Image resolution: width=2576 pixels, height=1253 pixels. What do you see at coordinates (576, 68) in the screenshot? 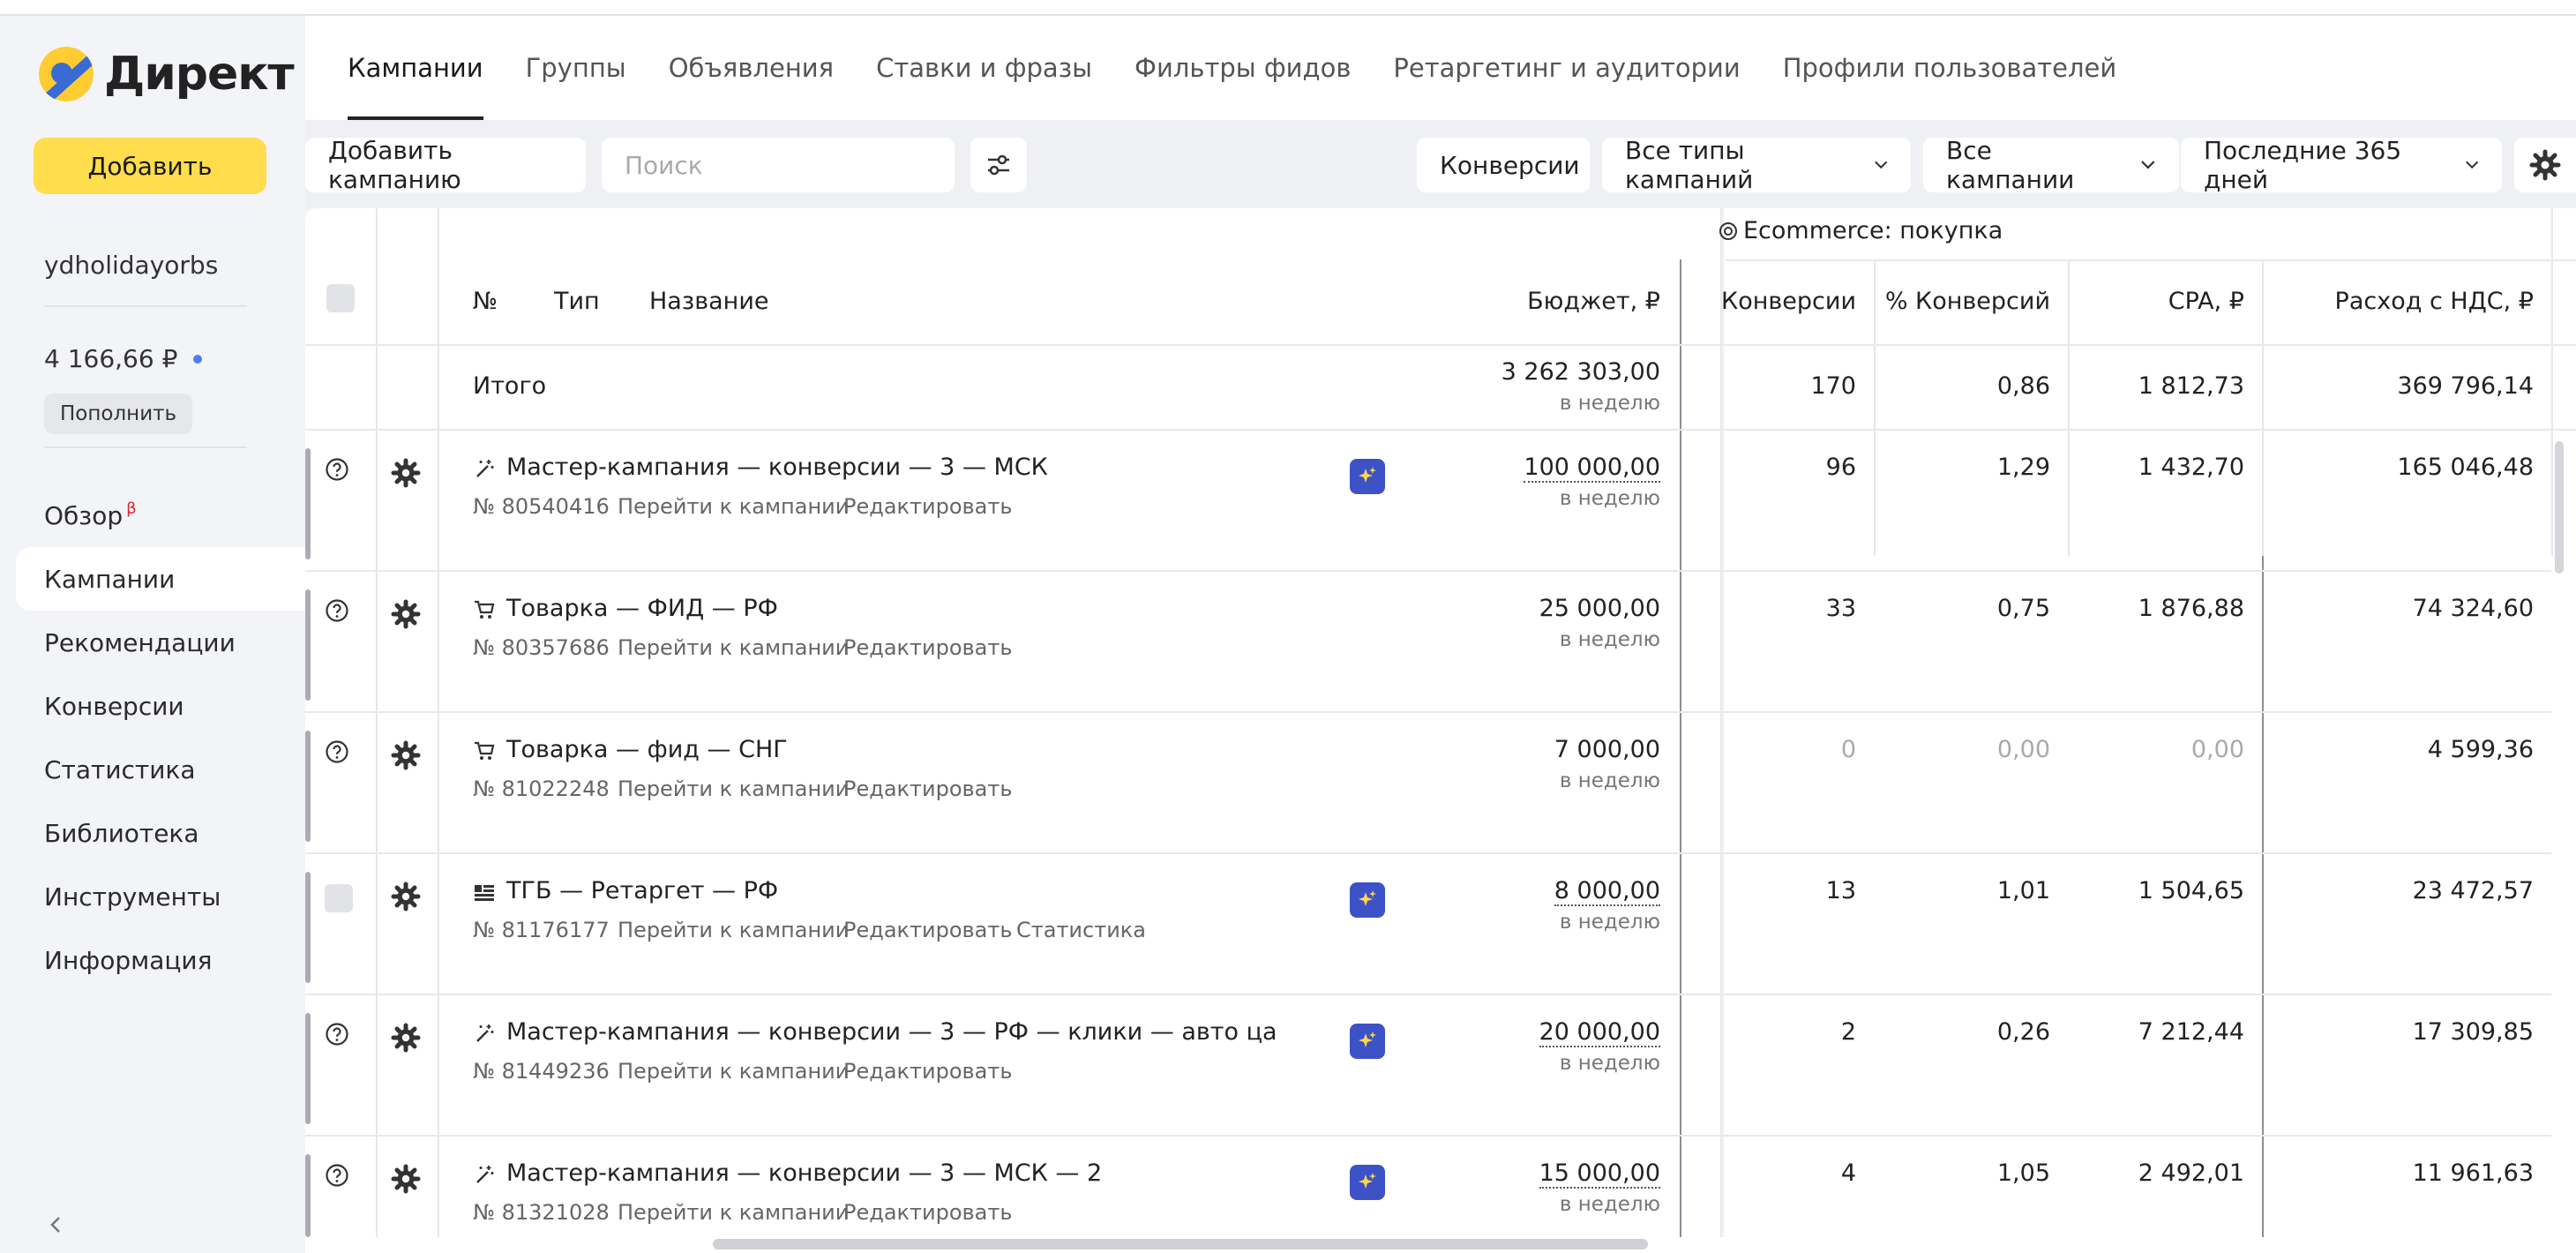
I see `tab-groups: Группы` at bounding box center [576, 68].